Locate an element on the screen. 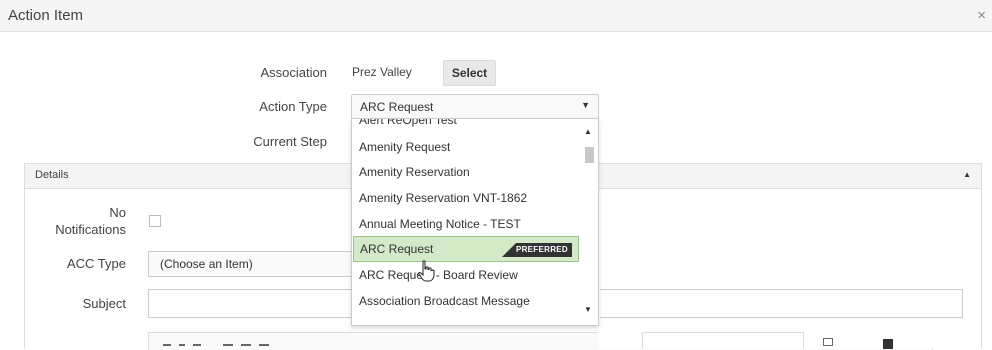 The image size is (992, 350). dropdown-option: Amenity Reservation VNT-1862 is located at coordinates (466, 198).